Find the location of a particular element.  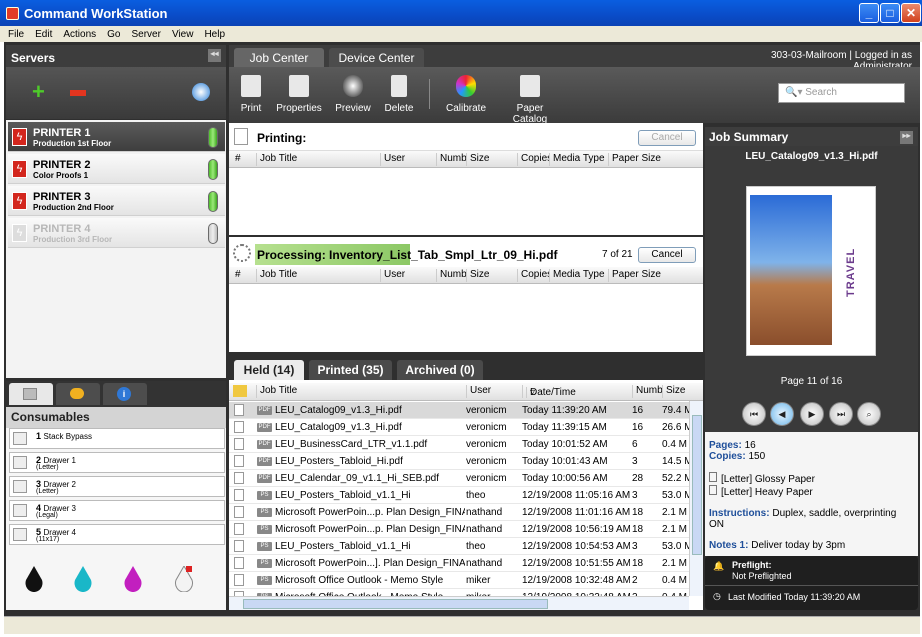

refresh-icon is located at coordinates (201, 92).